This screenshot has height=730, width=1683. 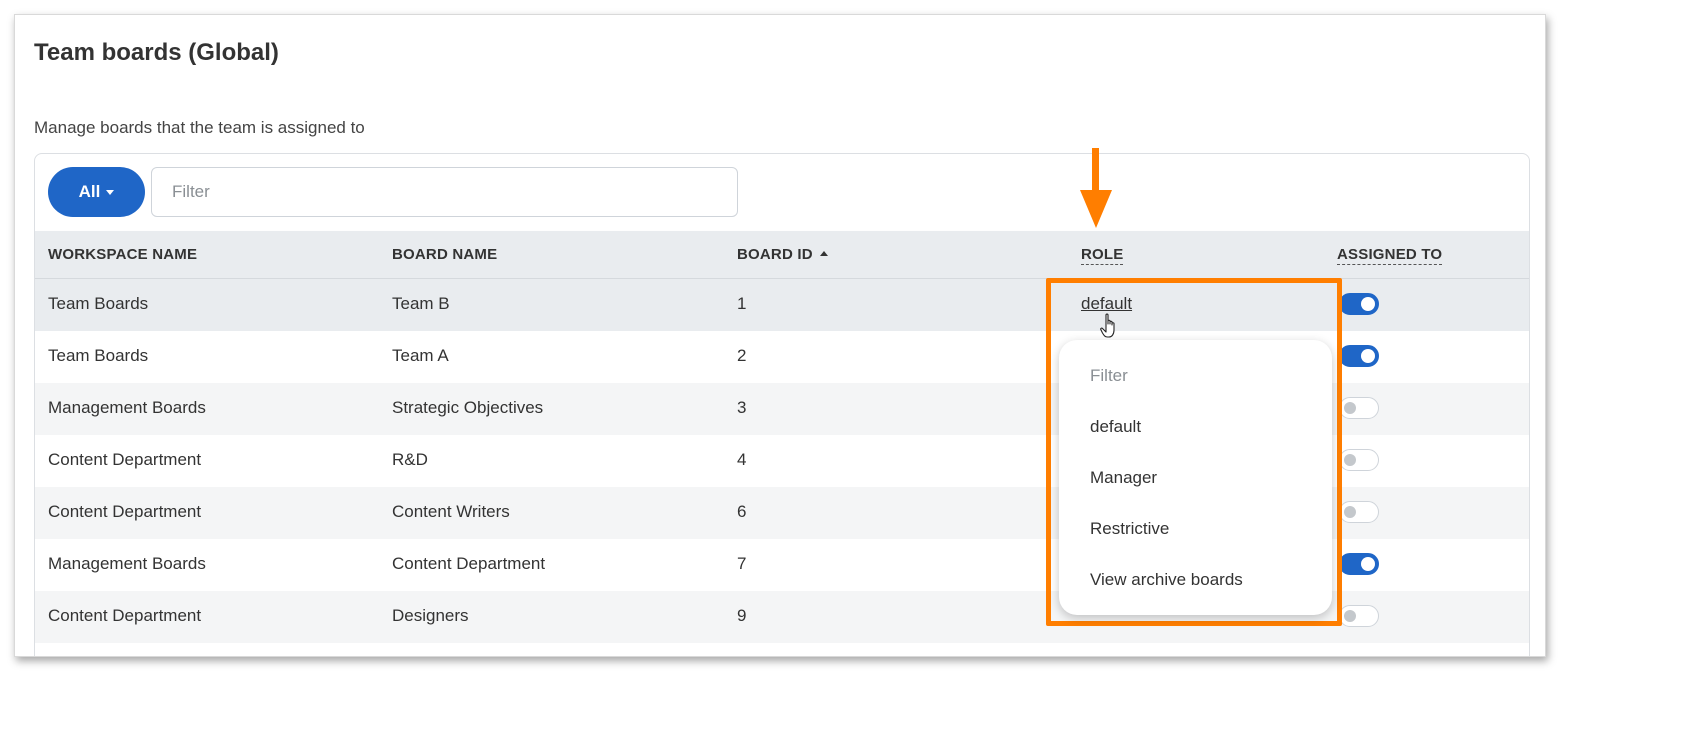 I want to click on role-option-restrictive: Restrictive, so click(x=1129, y=529).